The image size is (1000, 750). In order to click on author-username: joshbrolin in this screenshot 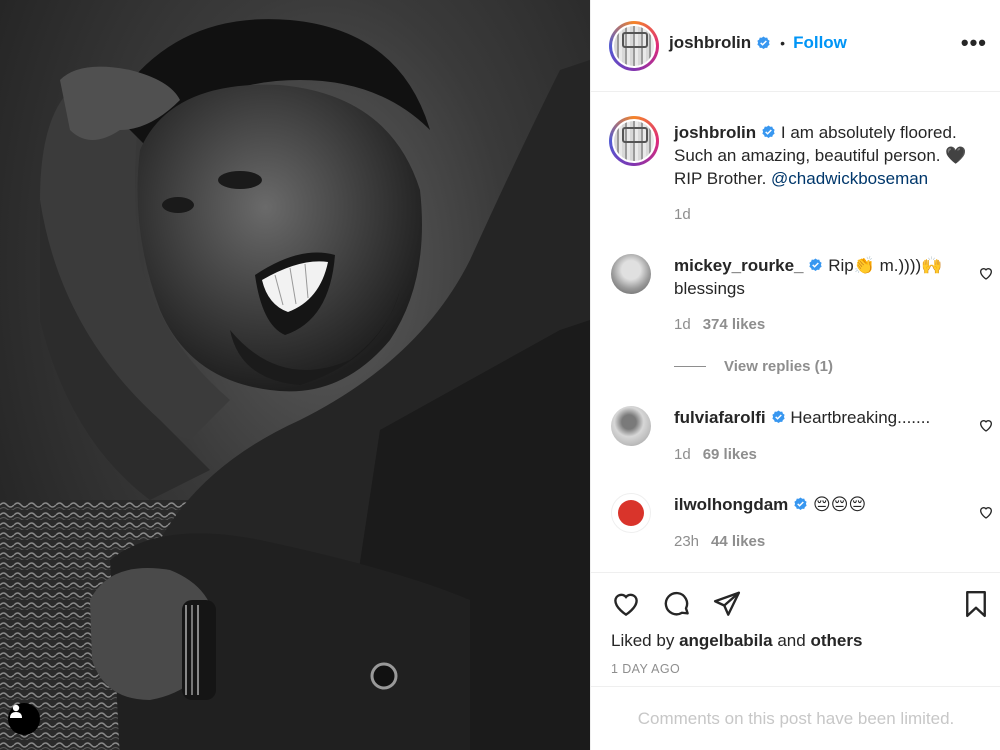, I will do `click(710, 43)`.